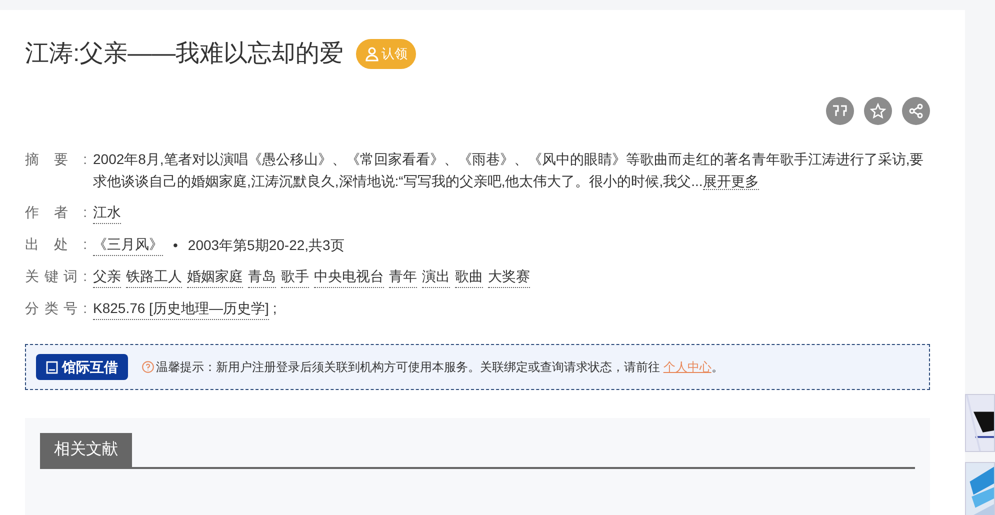 The width and height of the screenshot is (995, 515). Describe the element at coordinates (266, 245) in the screenshot. I see `issue-text: 2003年第5期20-22,共3页` at that location.